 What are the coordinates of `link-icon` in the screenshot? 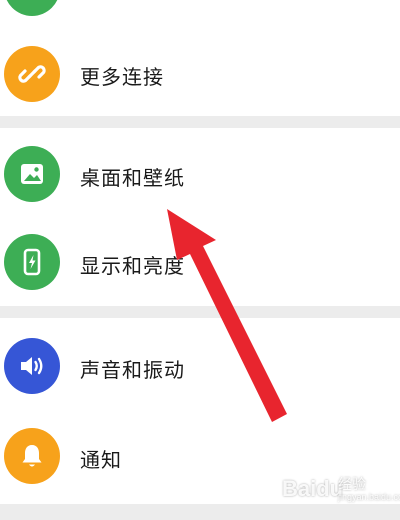 It's located at (32, 74).